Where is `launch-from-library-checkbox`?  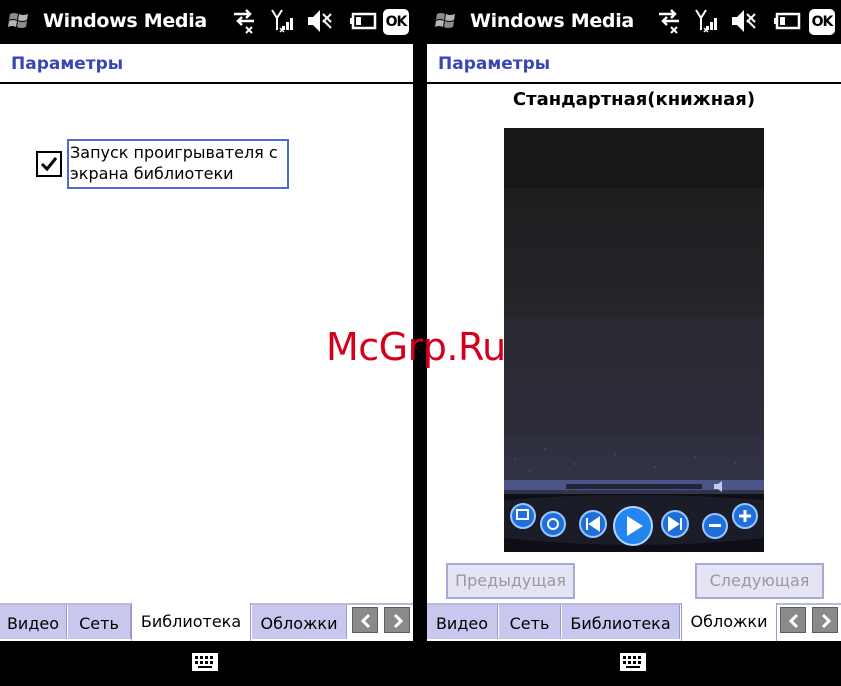
launch-from-library-checkbox is located at coordinates (49, 164).